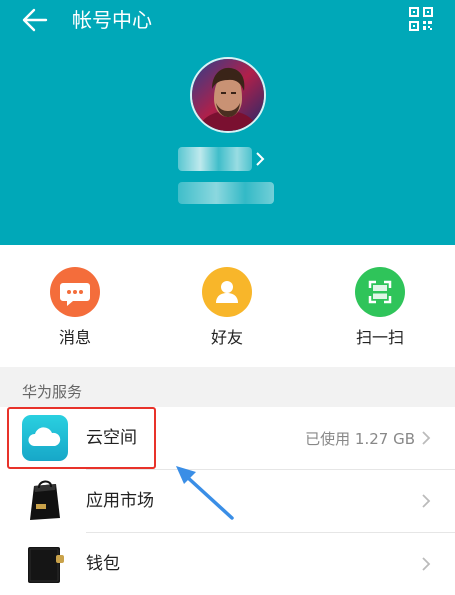 This screenshot has height=595, width=455. I want to click on friends-button: 好友, so click(227, 312).